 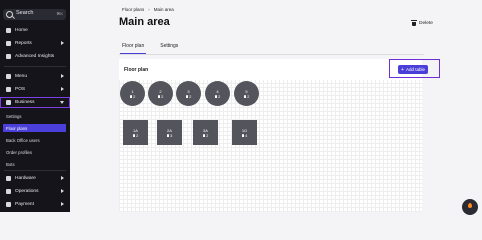 What do you see at coordinates (8, 191) in the screenshot?
I see `operations-icon` at bounding box center [8, 191].